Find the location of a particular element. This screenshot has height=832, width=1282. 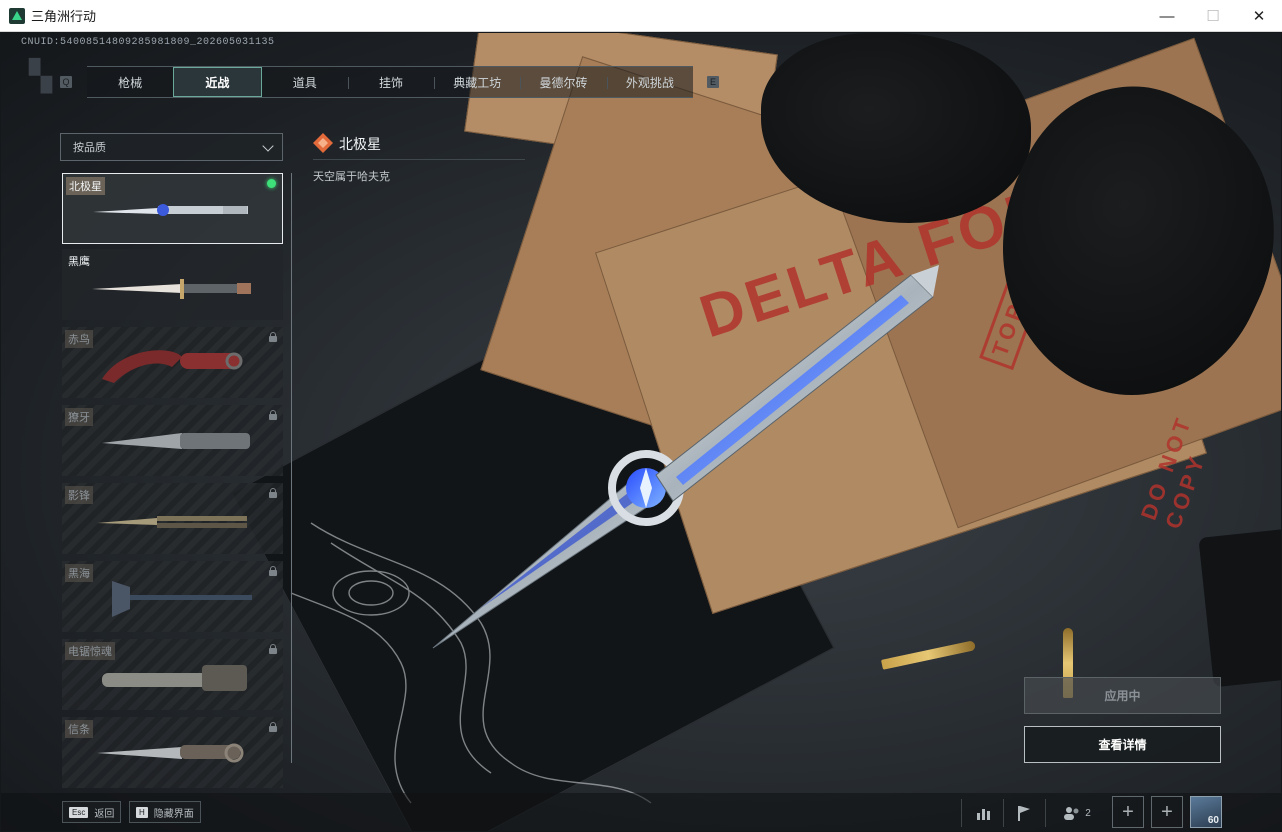

tab-melee: 近战 is located at coordinates (217, 82).